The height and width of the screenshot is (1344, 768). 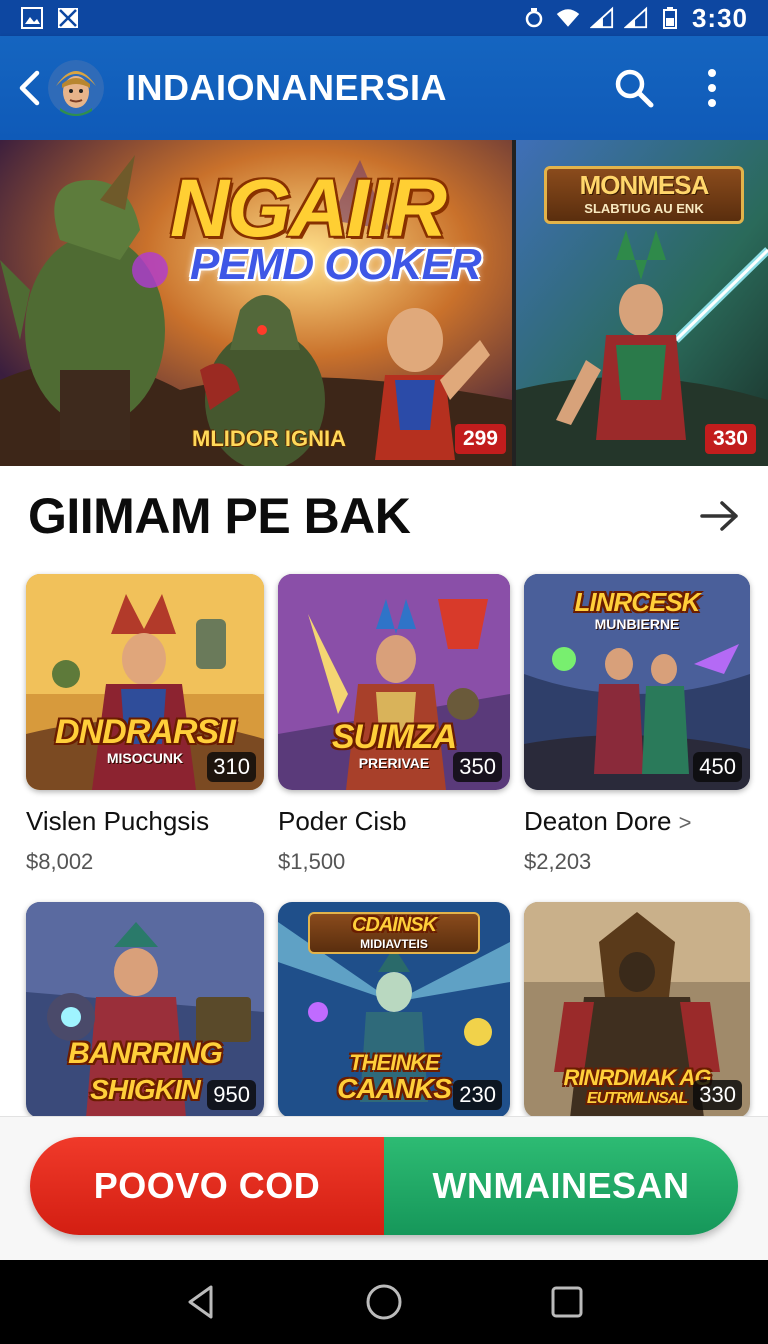 What do you see at coordinates (394, 1062) in the screenshot?
I see `game-card-logo: THEINKE` at bounding box center [394, 1062].